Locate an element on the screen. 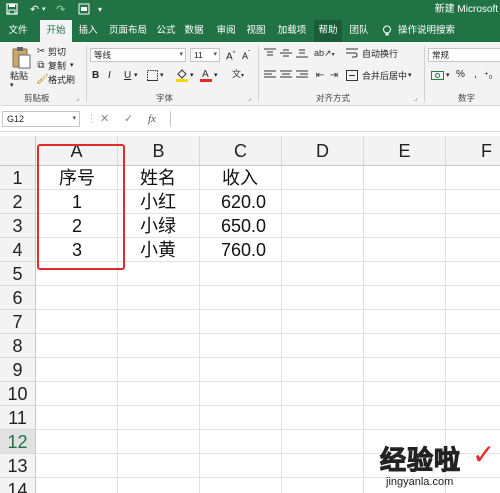 The width and height of the screenshot is (500, 493). align-middle-icon is located at coordinates (286, 55).